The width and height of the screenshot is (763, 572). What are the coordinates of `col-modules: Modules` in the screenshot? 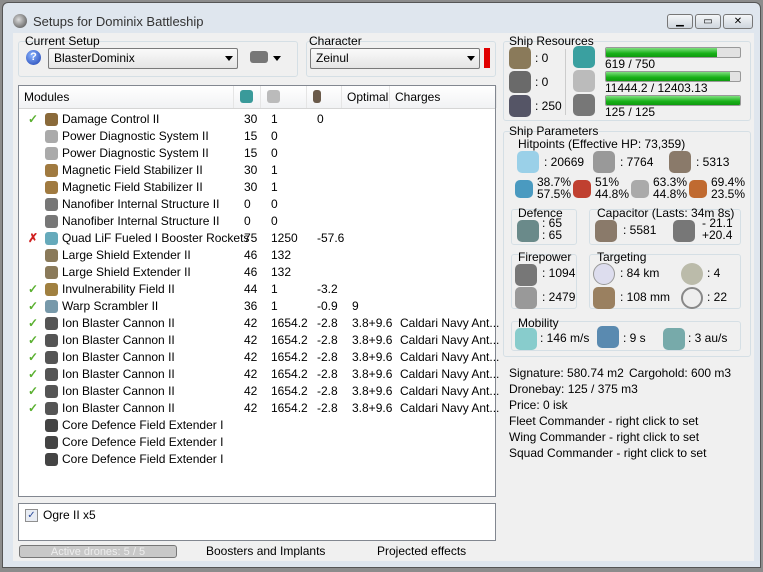 It's located at (126, 97).